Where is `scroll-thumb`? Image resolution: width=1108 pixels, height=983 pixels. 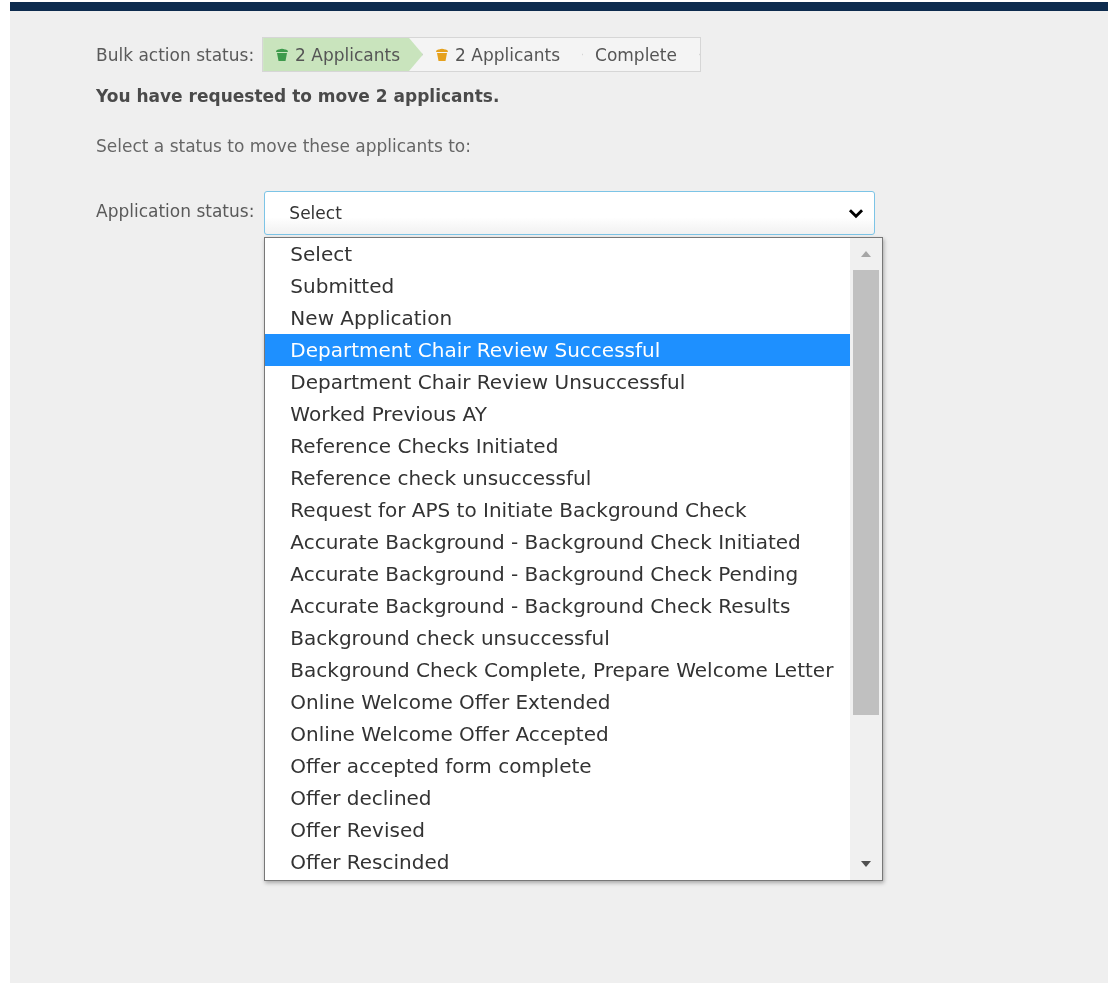 scroll-thumb is located at coordinates (866, 492).